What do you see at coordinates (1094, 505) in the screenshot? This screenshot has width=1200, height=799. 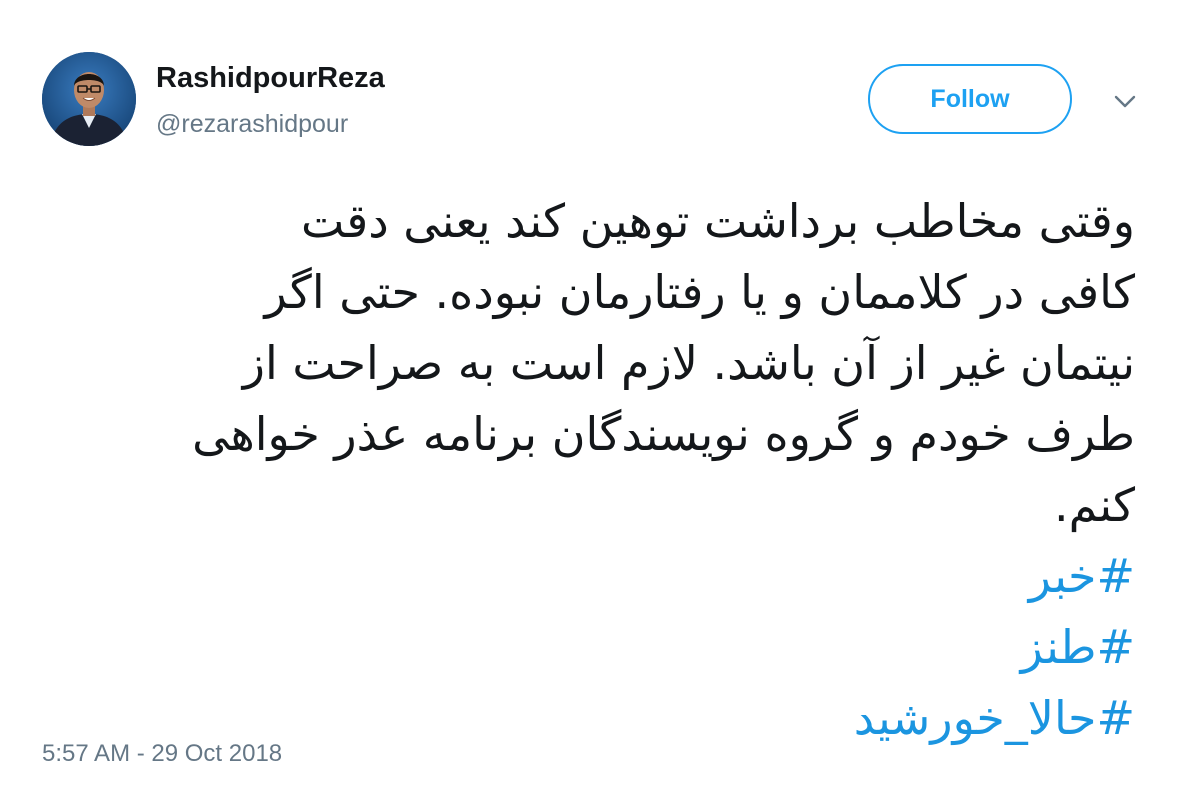 I see `tweet-text-line: کنم.` at bounding box center [1094, 505].